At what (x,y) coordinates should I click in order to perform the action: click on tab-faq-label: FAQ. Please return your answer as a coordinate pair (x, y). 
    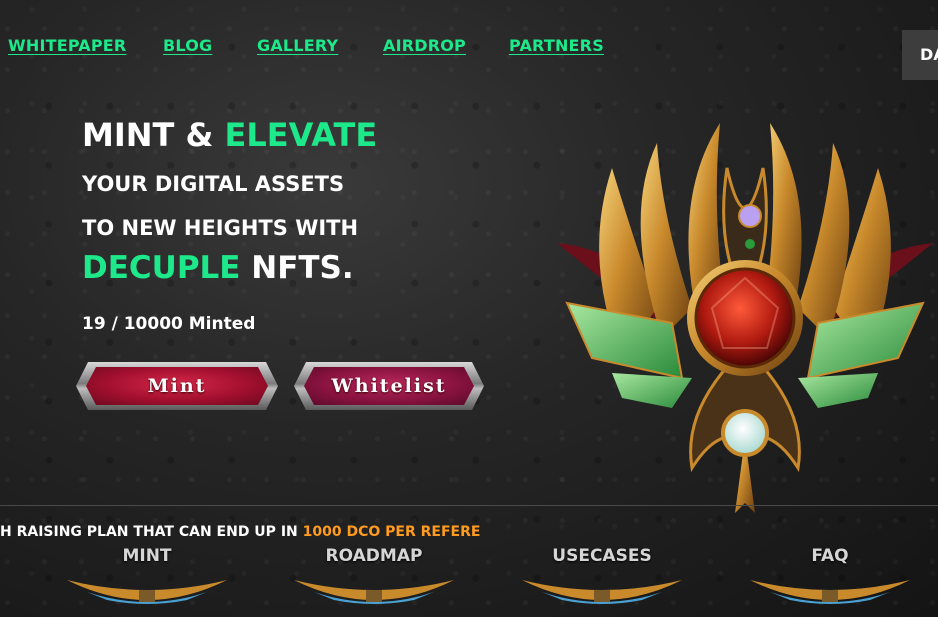
    Looking at the image, I should click on (830, 556).